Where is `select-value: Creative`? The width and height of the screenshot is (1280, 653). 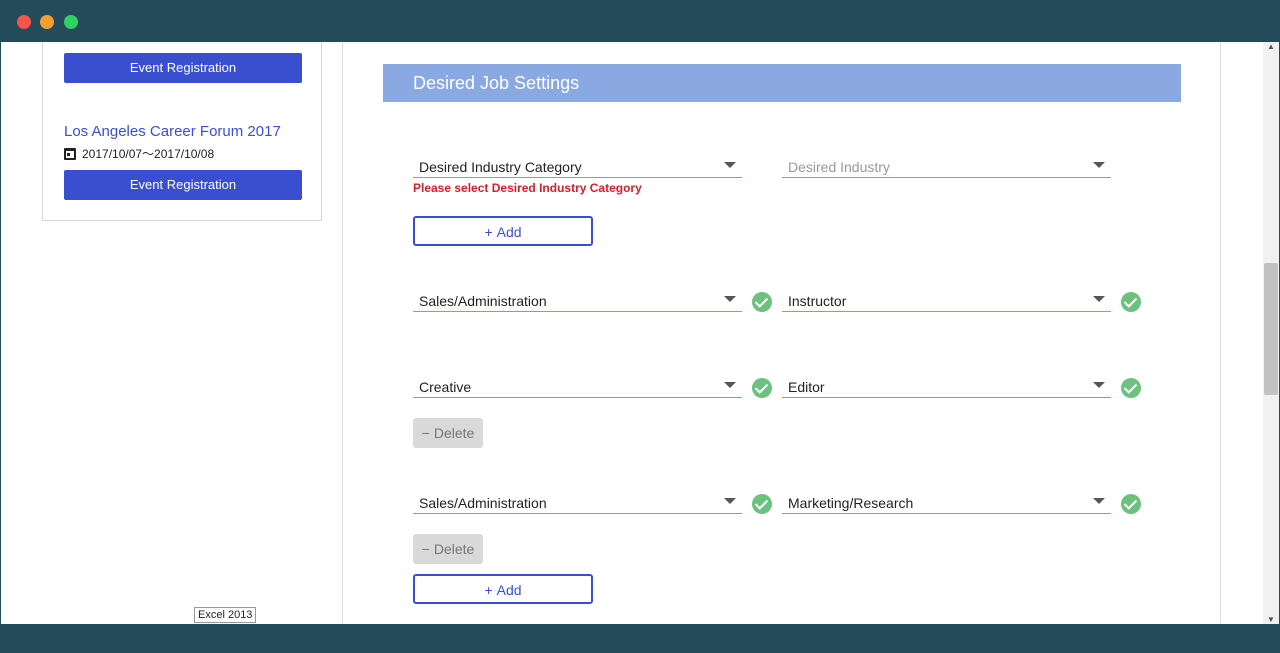 select-value: Creative is located at coordinates (445, 387).